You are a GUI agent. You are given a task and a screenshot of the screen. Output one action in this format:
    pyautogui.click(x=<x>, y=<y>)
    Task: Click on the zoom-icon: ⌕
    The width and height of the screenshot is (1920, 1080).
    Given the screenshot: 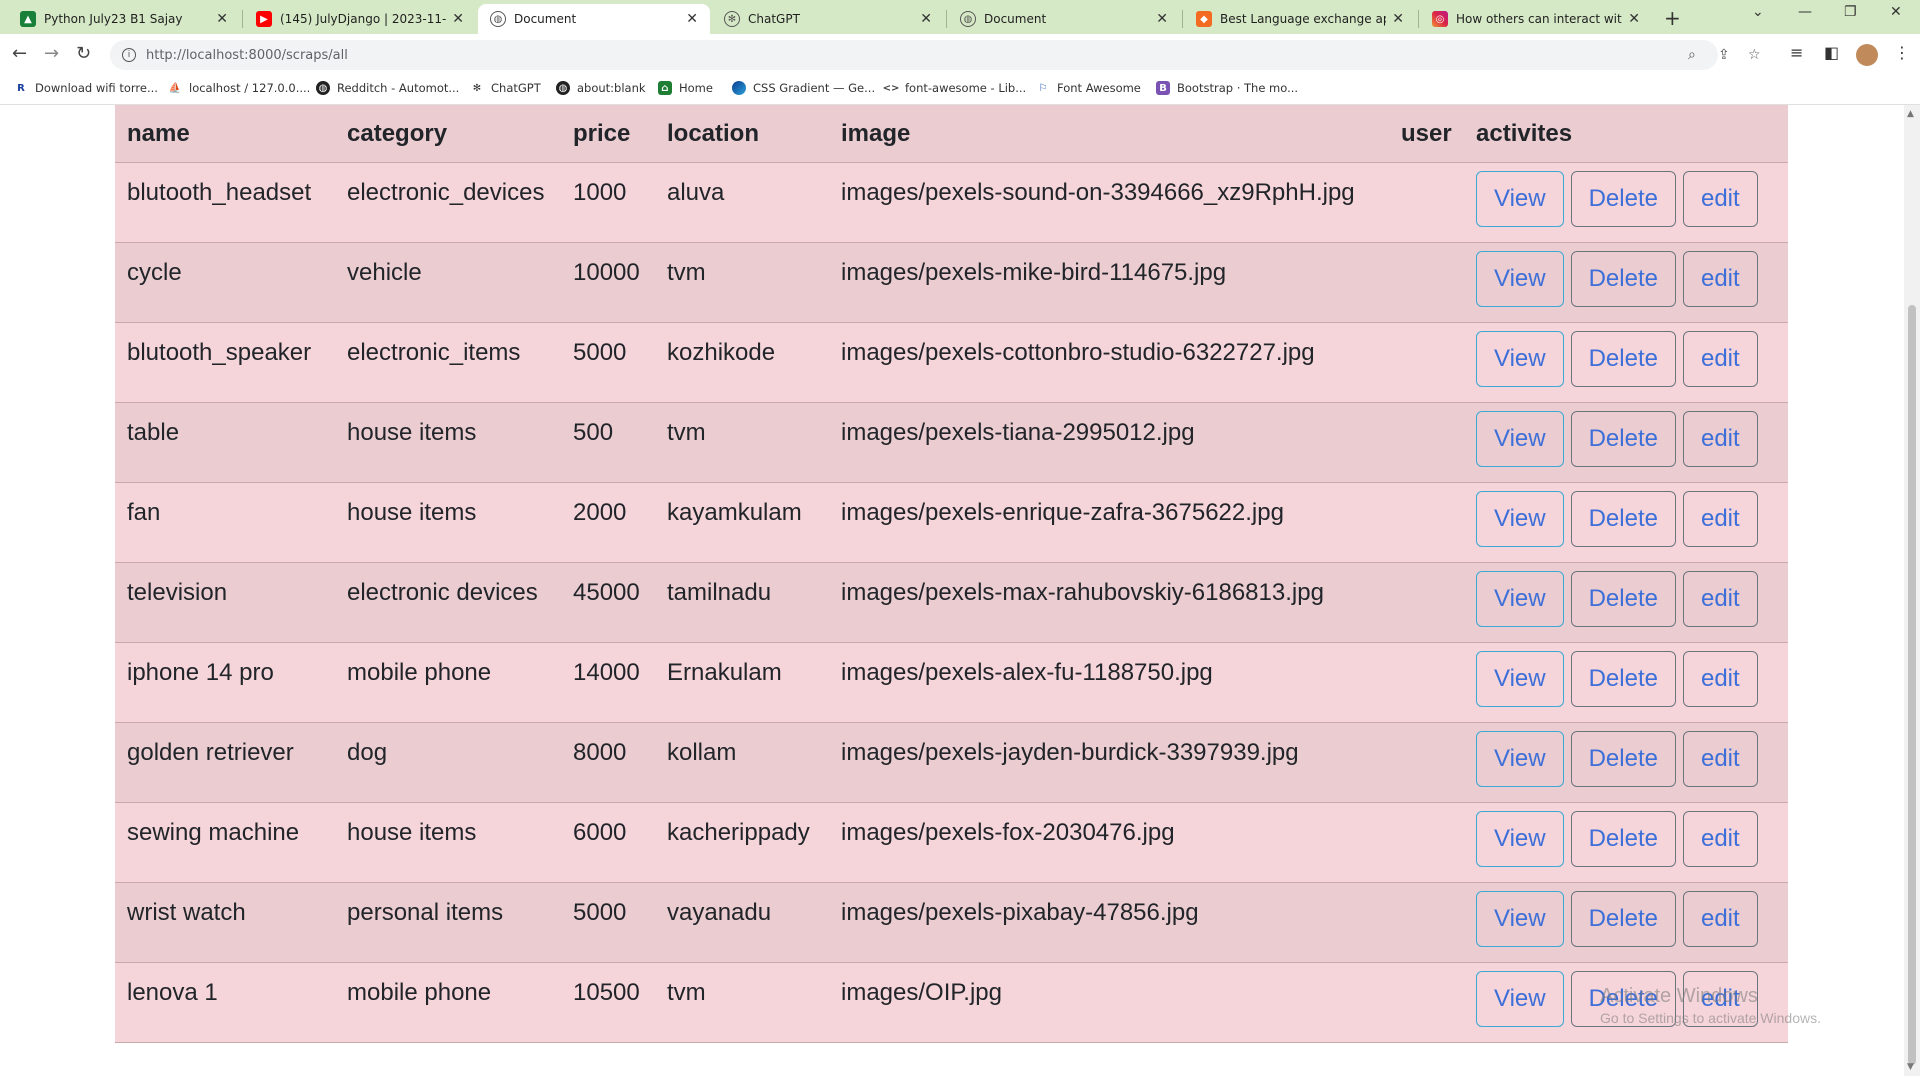 What is the action you would take?
    pyautogui.click(x=1692, y=55)
    